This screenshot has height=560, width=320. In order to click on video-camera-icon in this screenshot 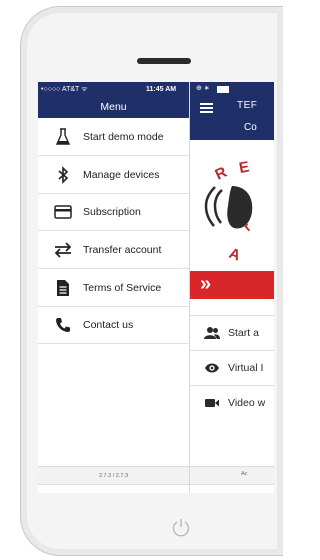, I will do `click(212, 403)`.